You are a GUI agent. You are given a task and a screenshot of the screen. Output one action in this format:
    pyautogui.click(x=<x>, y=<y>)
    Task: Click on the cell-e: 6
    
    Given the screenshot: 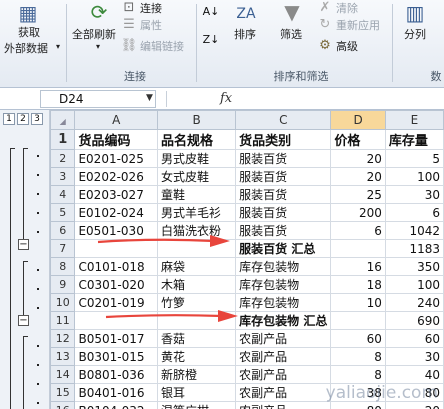 What is the action you would take?
    pyautogui.click(x=414, y=212)
    